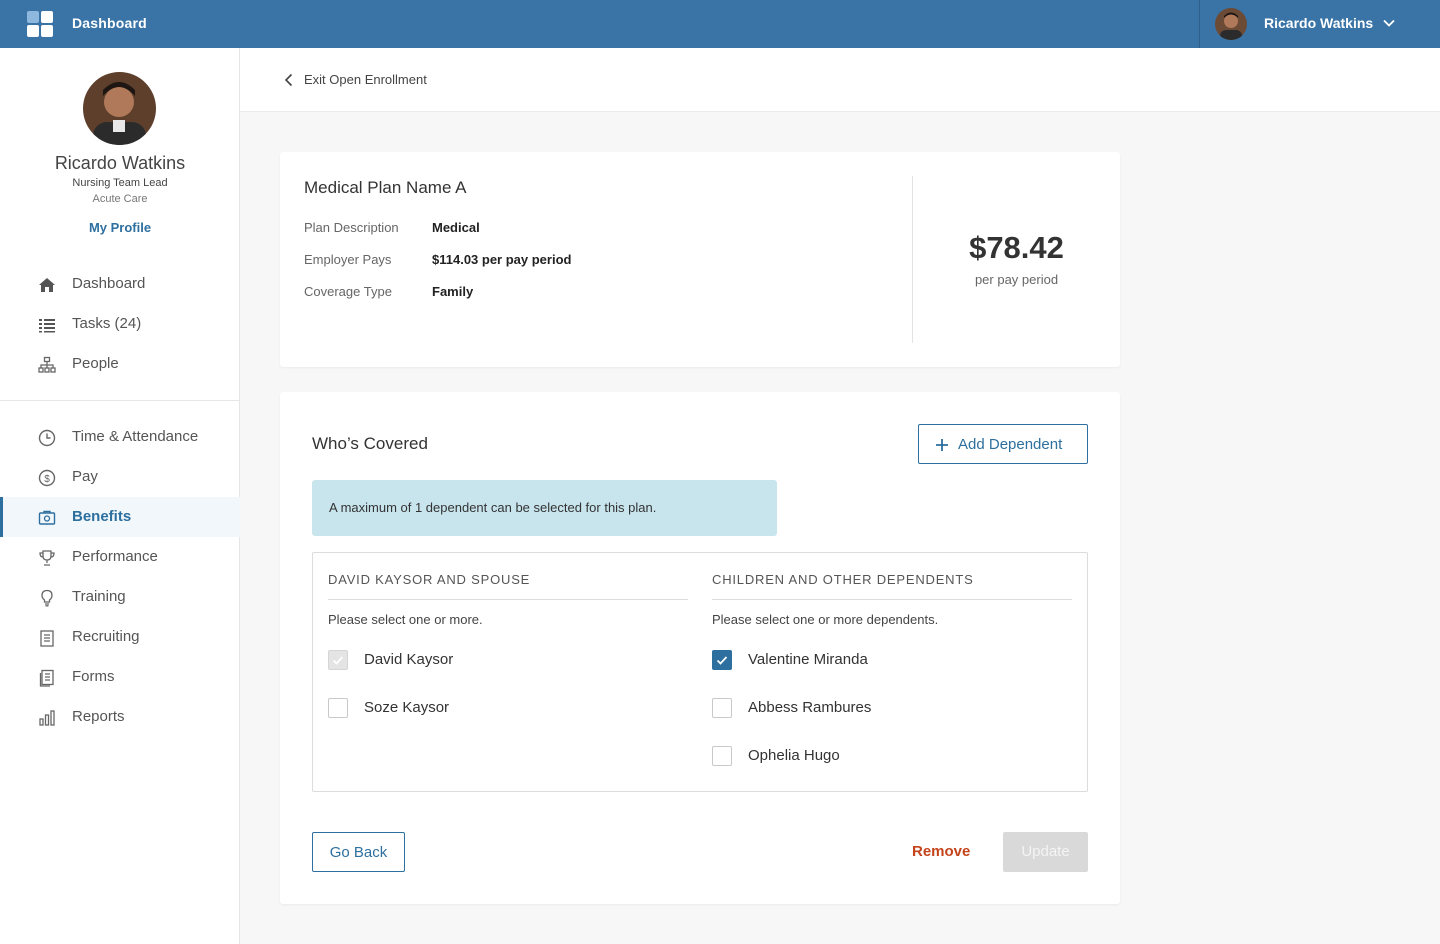 The image size is (1440, 944). I want to click on sidebar-item-people: People, so click(120, 364).